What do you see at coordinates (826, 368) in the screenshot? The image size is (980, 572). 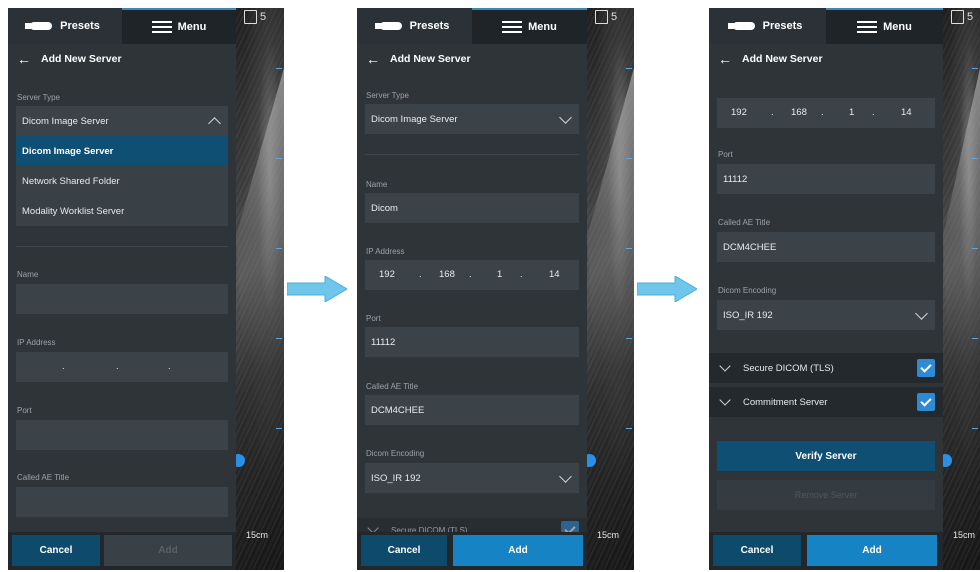 I see `secure-dicom-row: Secure DICOM (TLS)` at bounding box center [826, 368].